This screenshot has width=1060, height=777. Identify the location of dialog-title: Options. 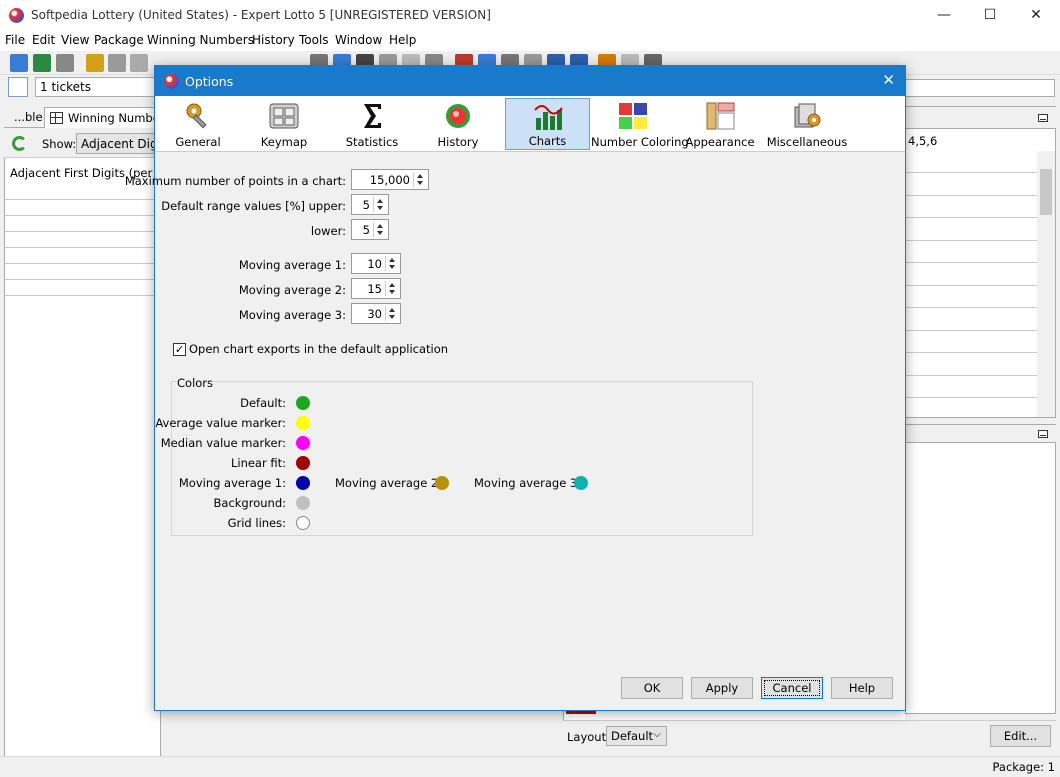
(209, 81).